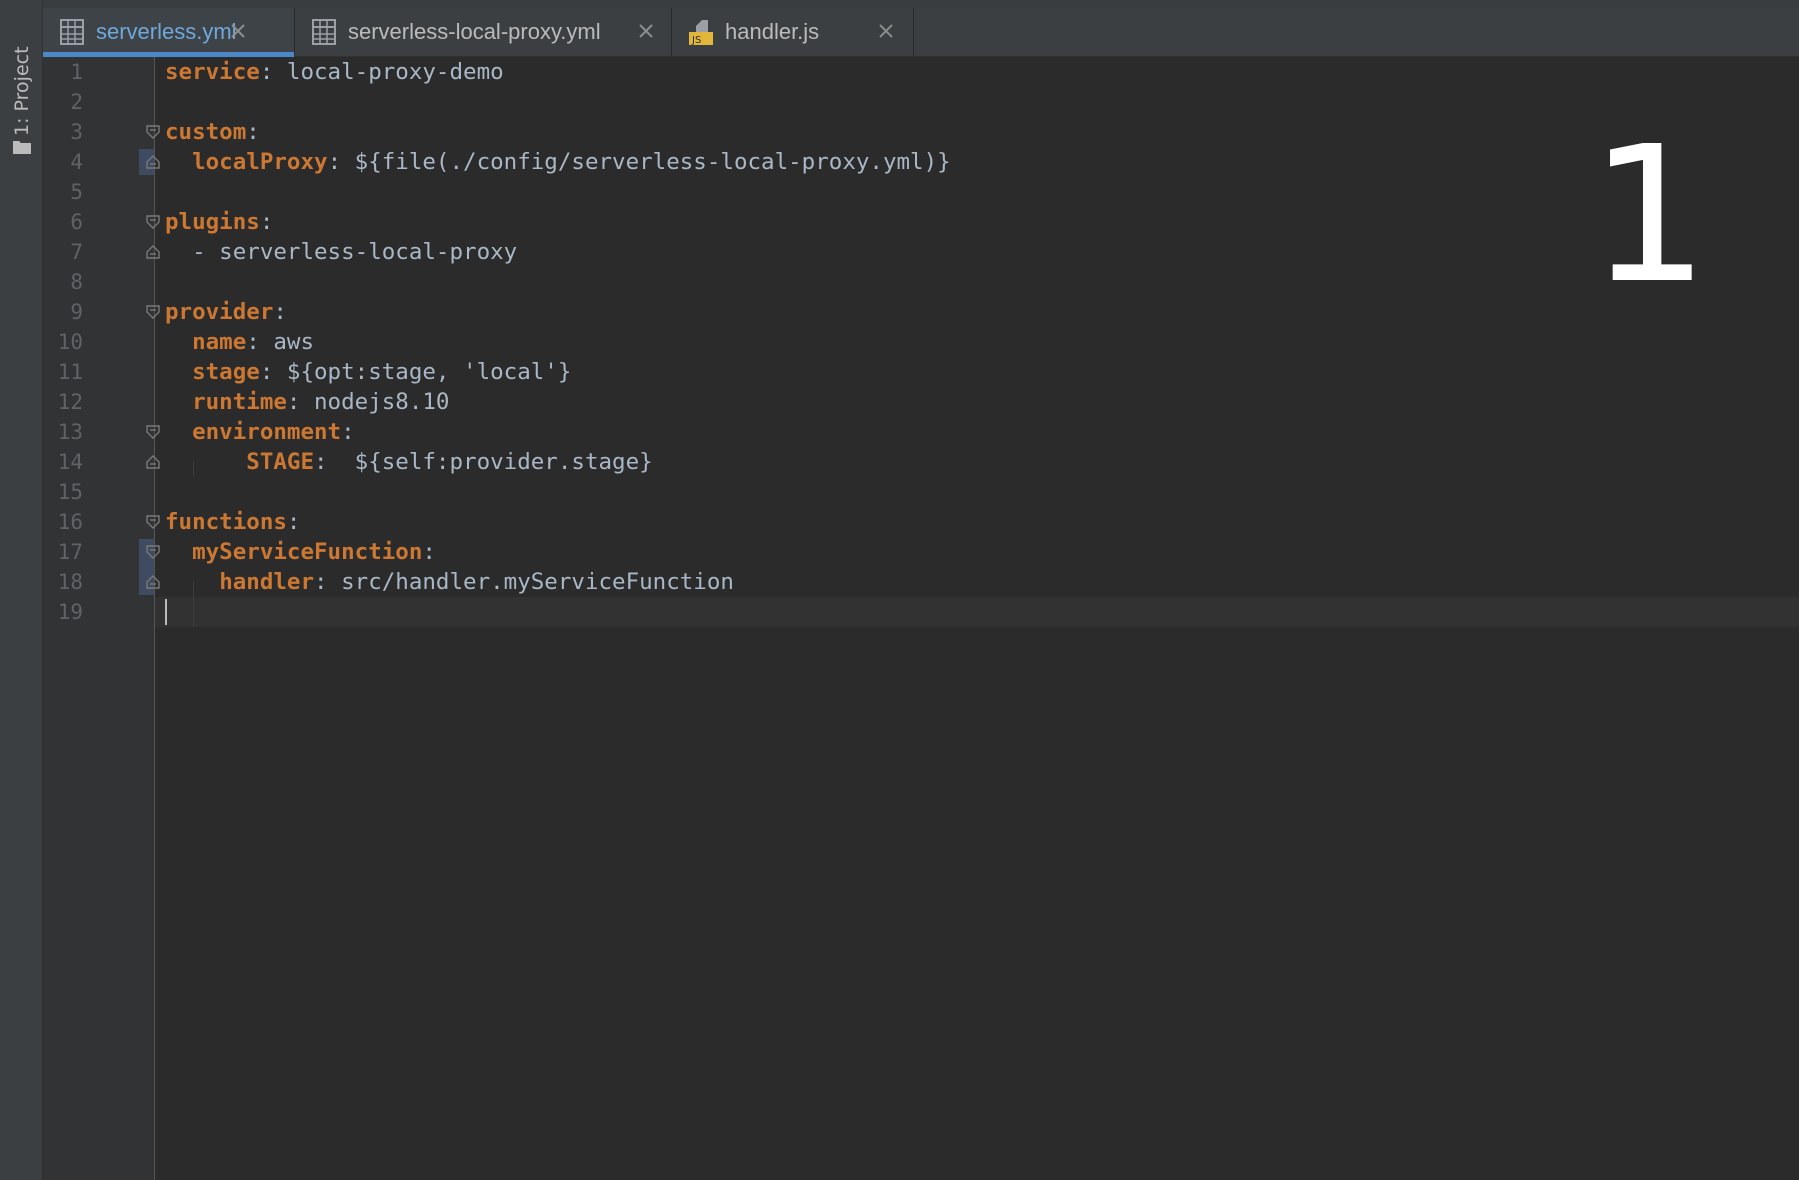 The image size is (1799, 1180). I want to click on yaml-key: plugins, so click(212, 222).